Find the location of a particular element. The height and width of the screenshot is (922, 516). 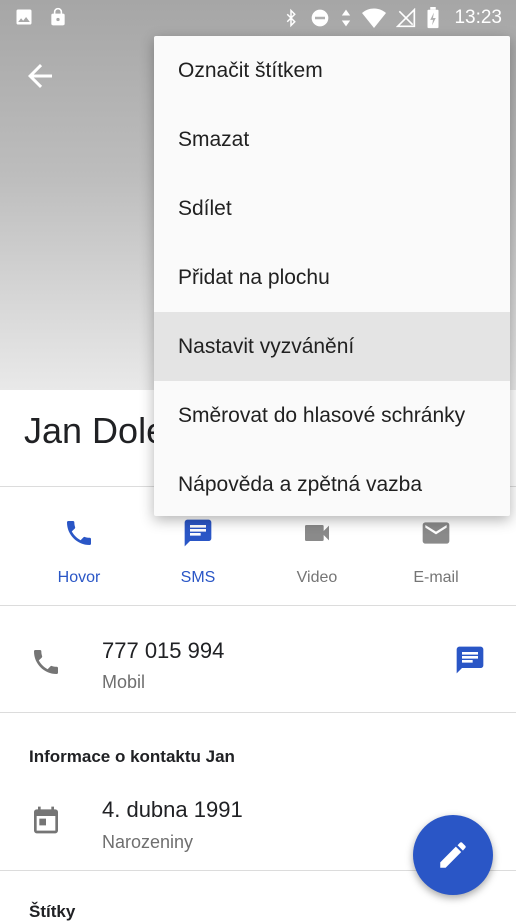

calendar-icon is located at coordinates (46, 820).